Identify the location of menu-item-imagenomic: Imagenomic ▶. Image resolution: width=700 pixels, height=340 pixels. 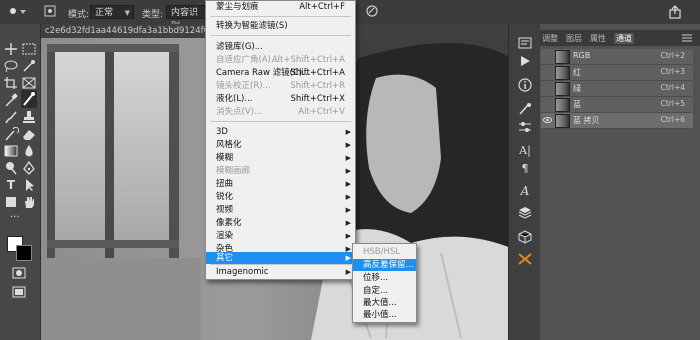
(280, 272).